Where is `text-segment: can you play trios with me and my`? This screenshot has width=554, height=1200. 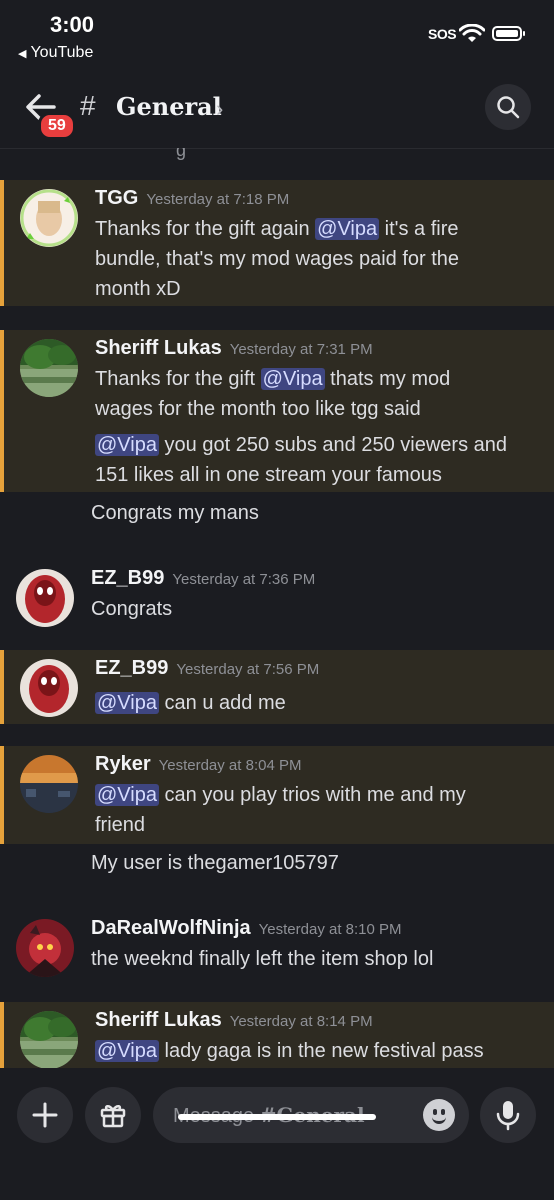 text-segment: can you play trios with me and my is located at coordinates (312, 795).